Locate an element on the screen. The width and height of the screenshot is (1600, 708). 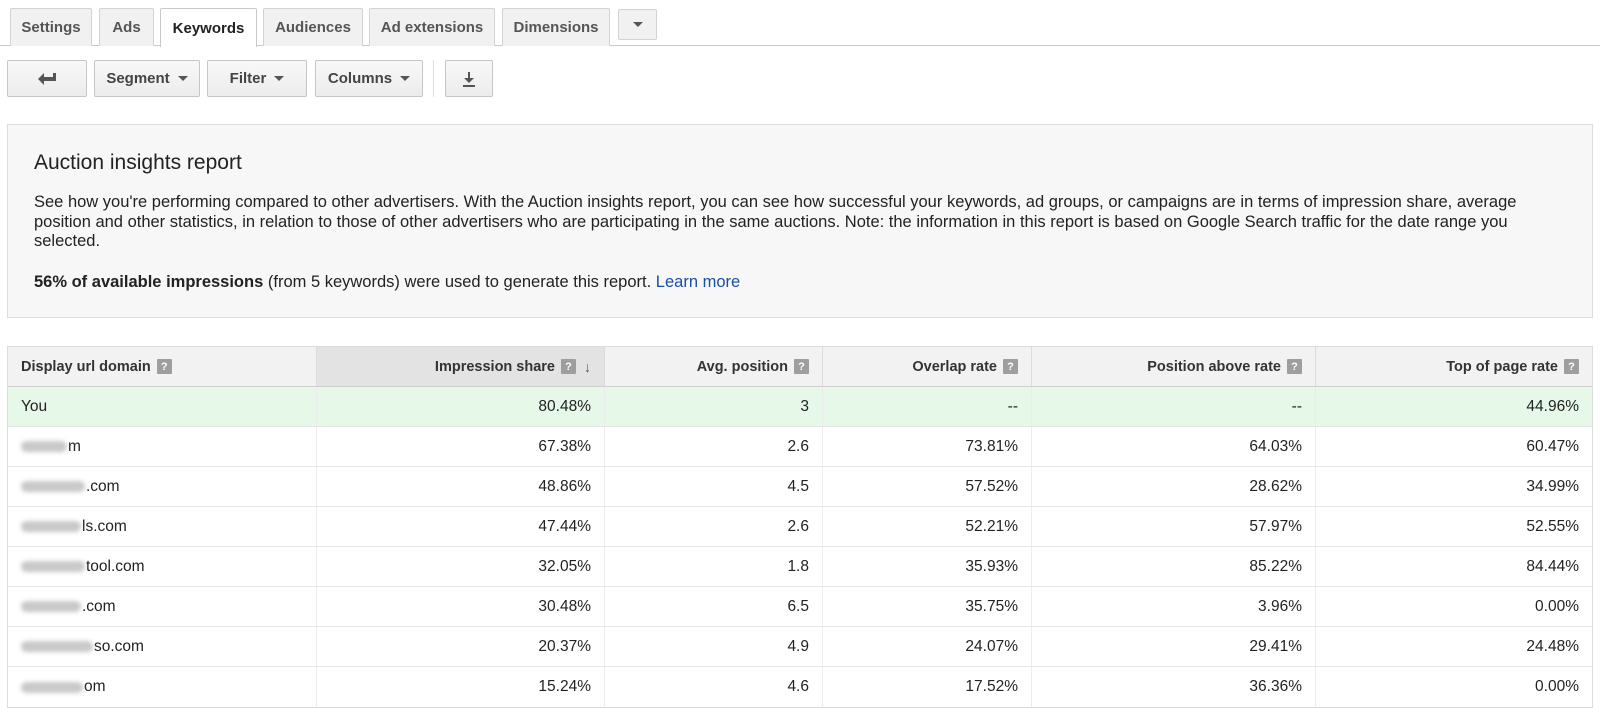
column-header-label: Position above rate is located at coordinates (1214, 366).